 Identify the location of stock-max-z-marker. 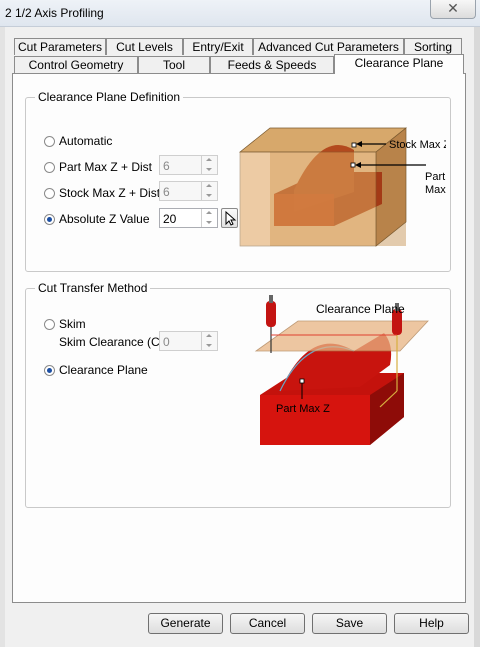
(354, 145).